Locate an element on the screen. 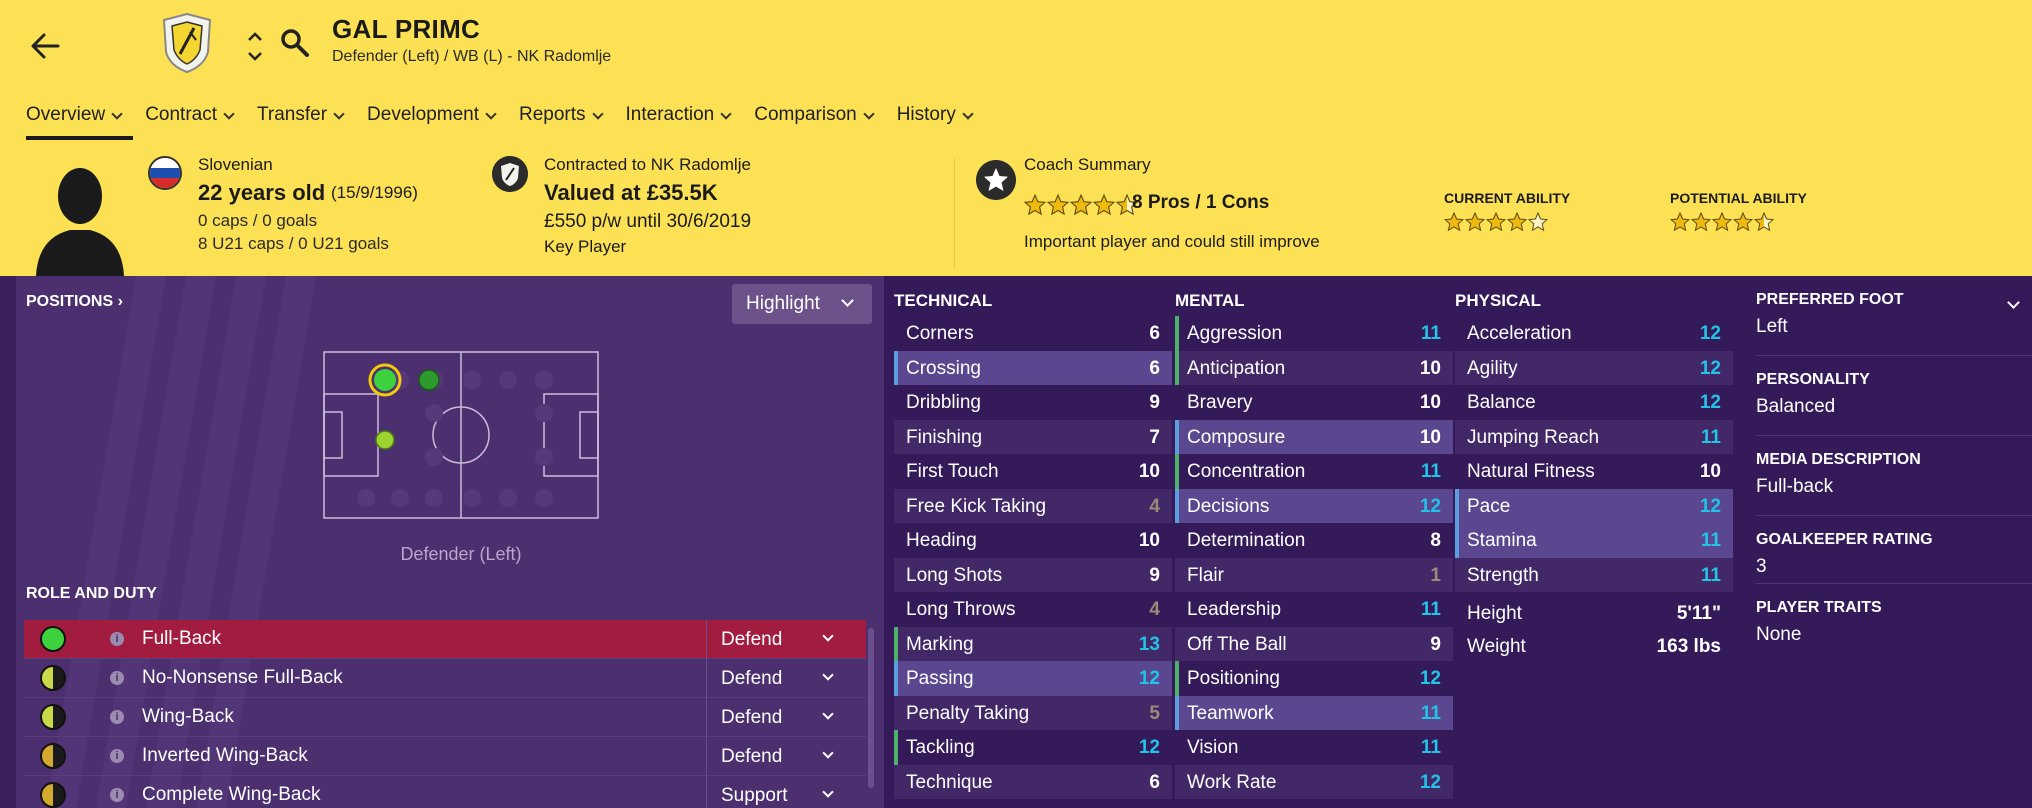  attribute-value: 4 is located at coordinates (1154, 609).